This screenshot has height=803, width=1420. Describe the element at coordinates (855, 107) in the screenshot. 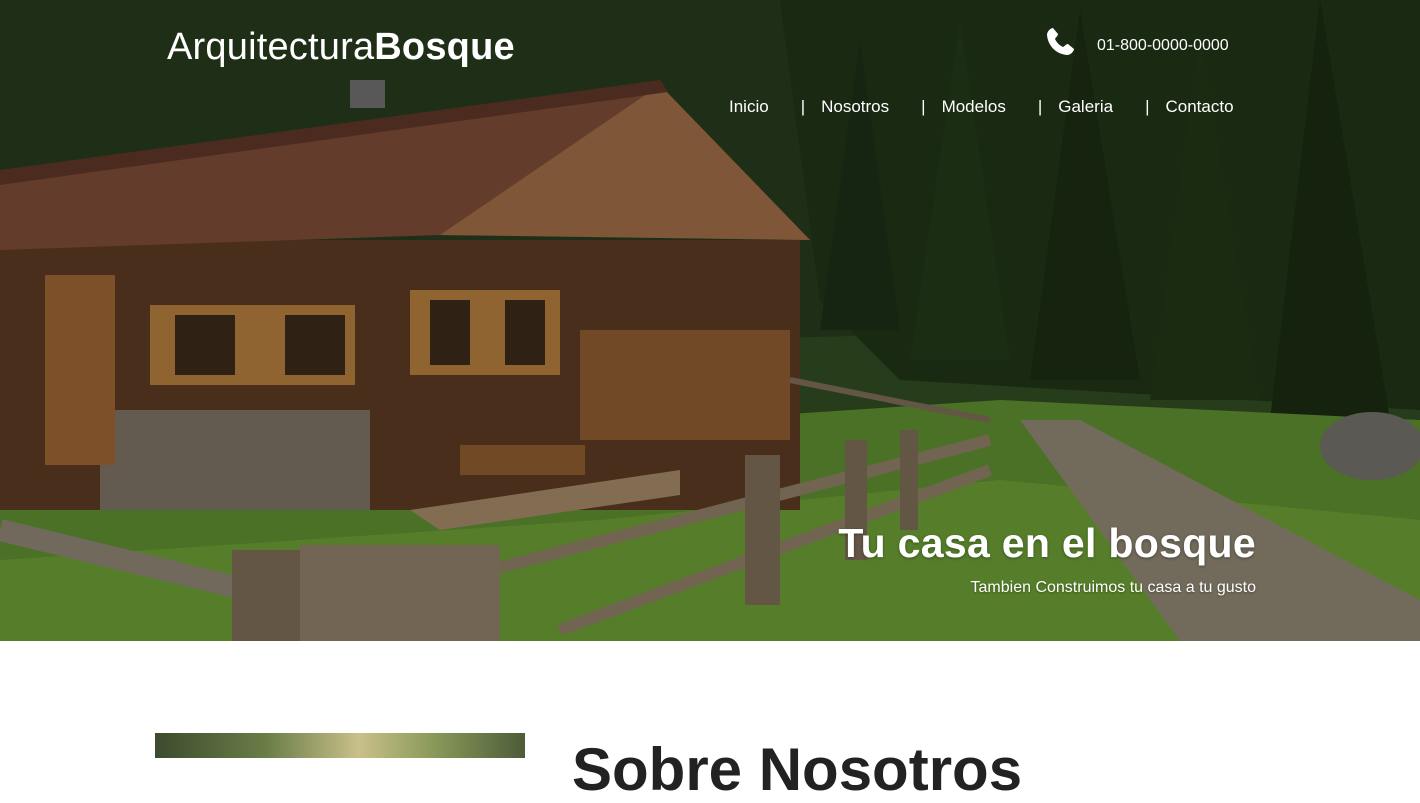

I see `nav-item-nosotros: Nosotros` at that location.